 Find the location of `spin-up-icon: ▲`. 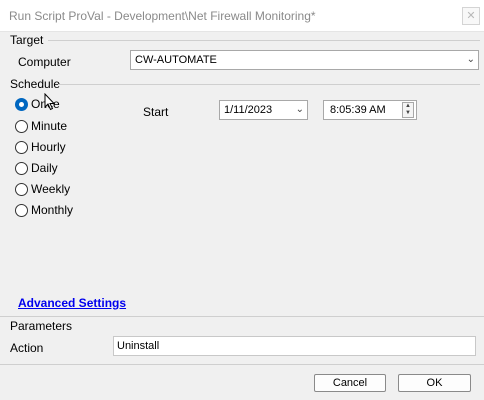

spin-up-icon: ▲ is located at coordinates (408, 106).